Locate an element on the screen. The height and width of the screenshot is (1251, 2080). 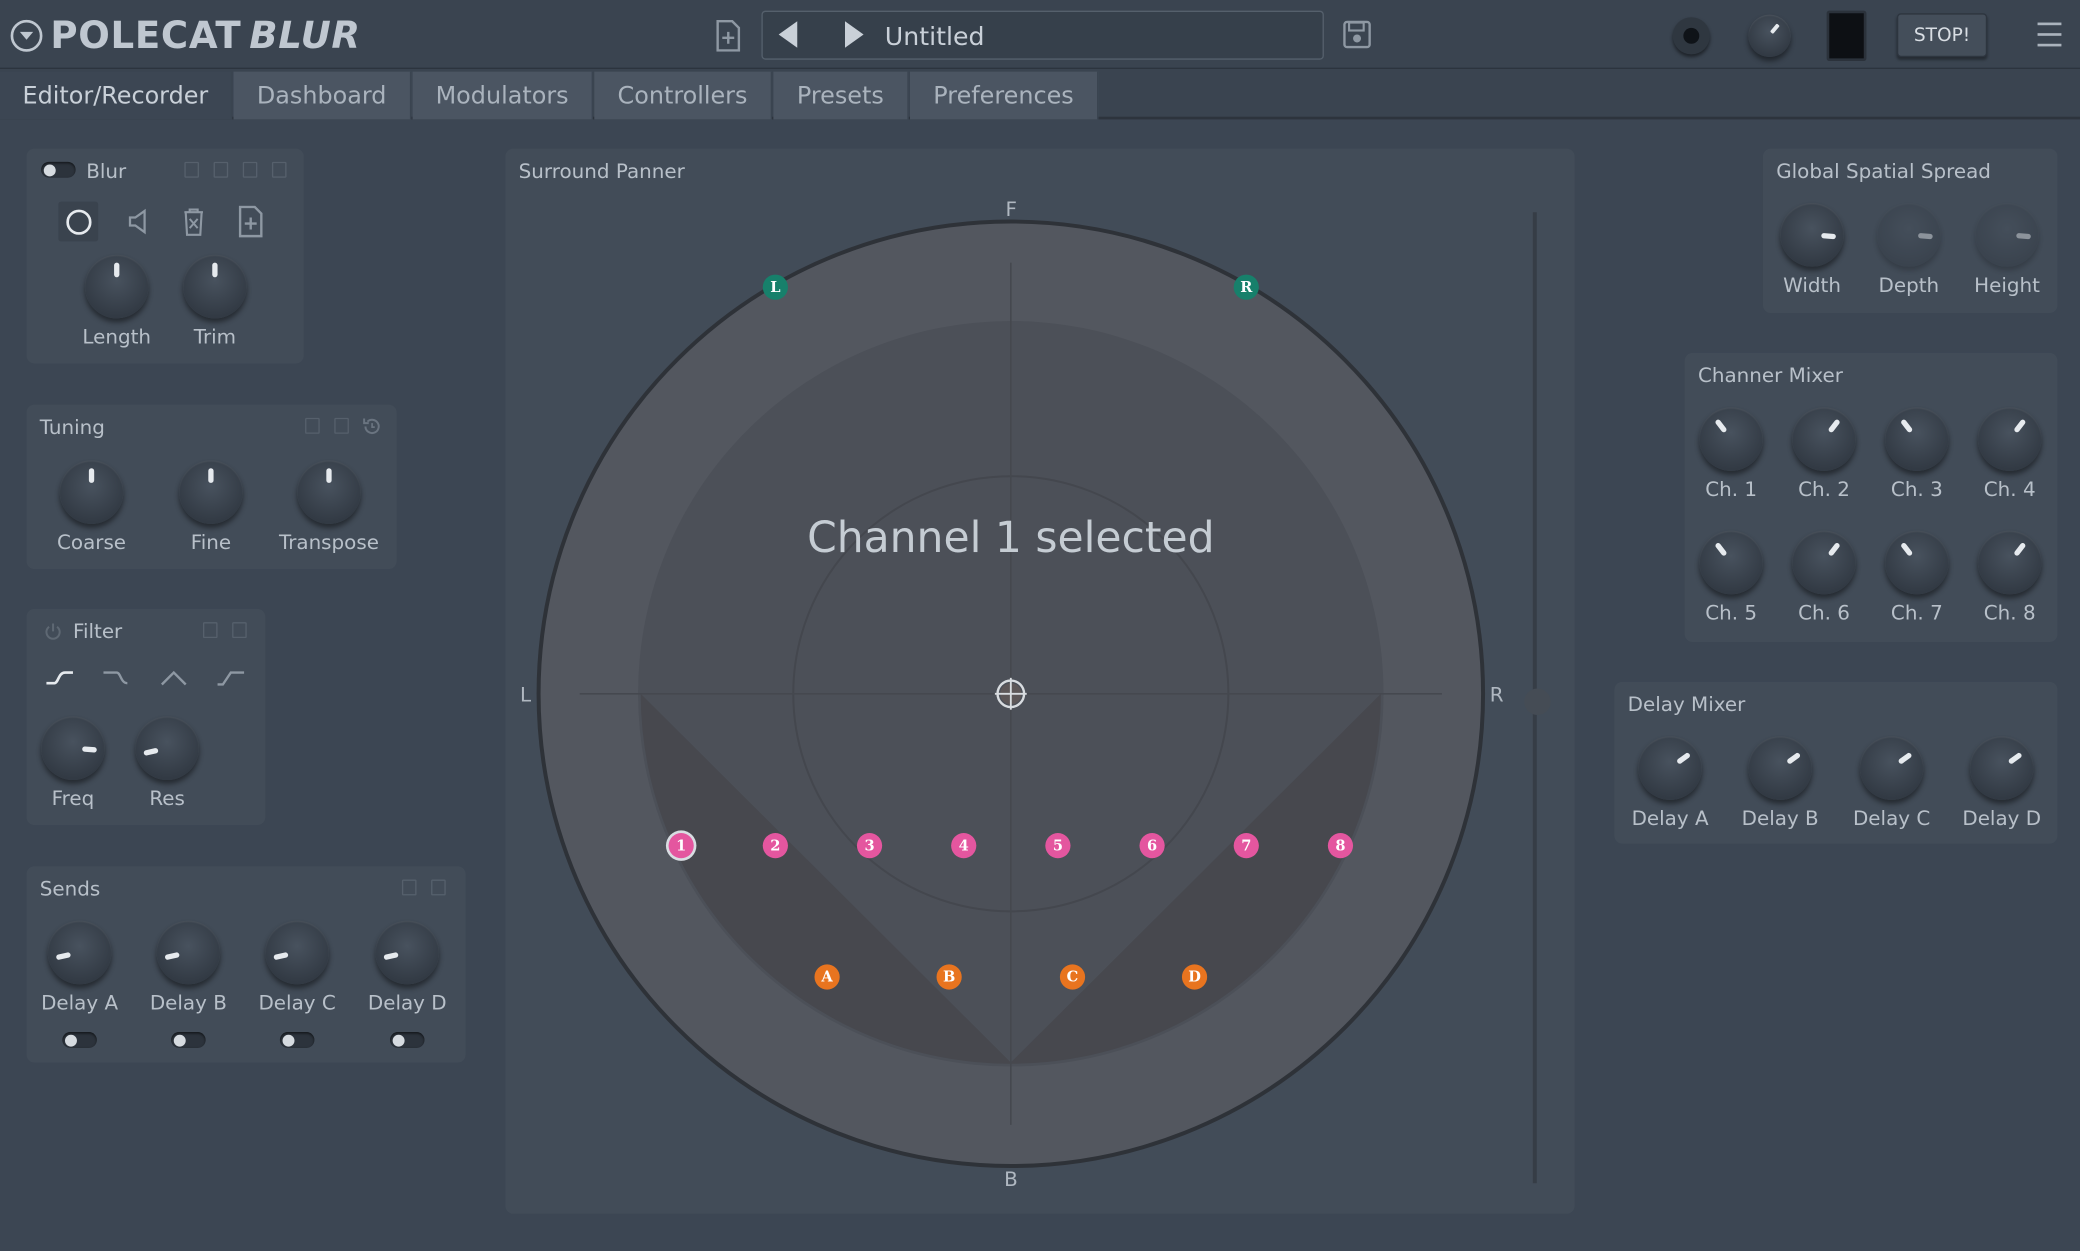
delay-a-knob is located at coordinates (1670, 768).